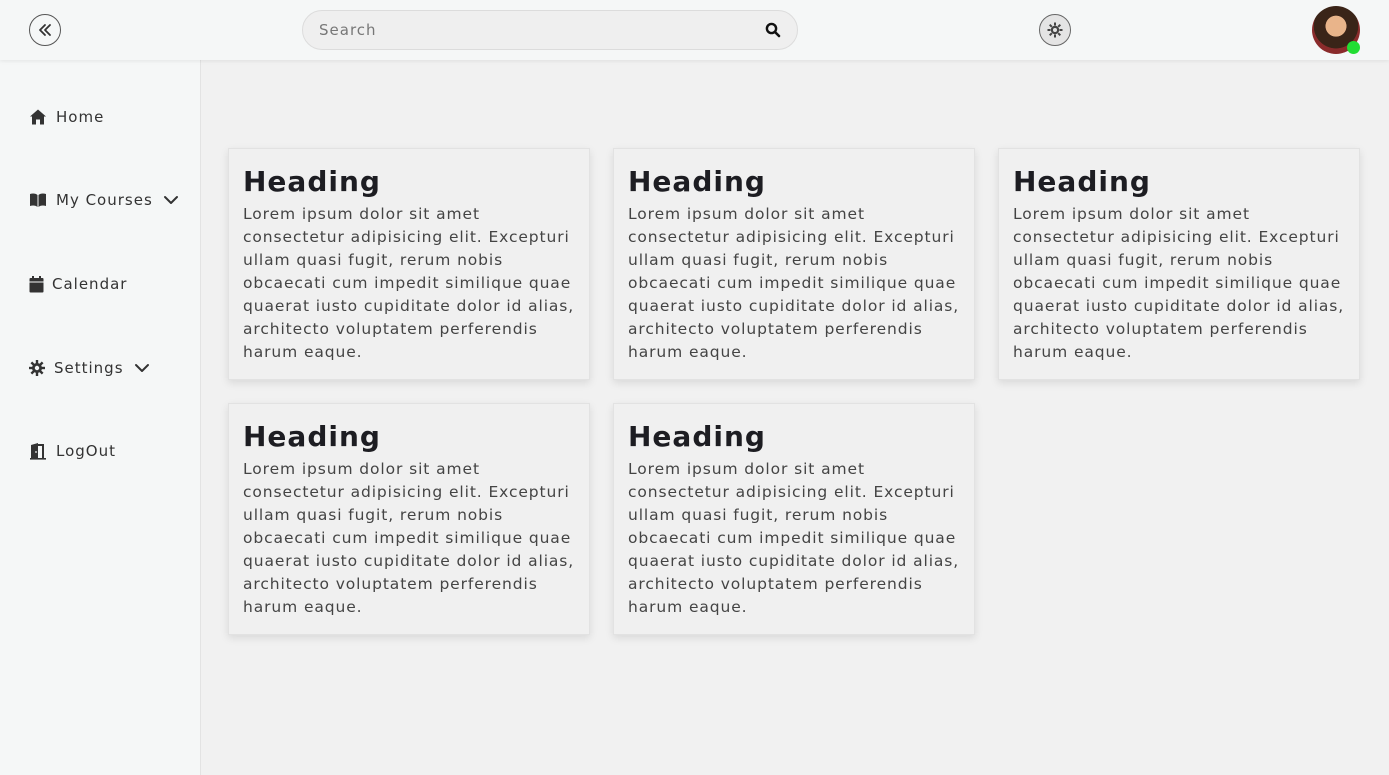 The height and width of the screenshot is (775, 1389). I want to click on search-icon, so click(773, 30).